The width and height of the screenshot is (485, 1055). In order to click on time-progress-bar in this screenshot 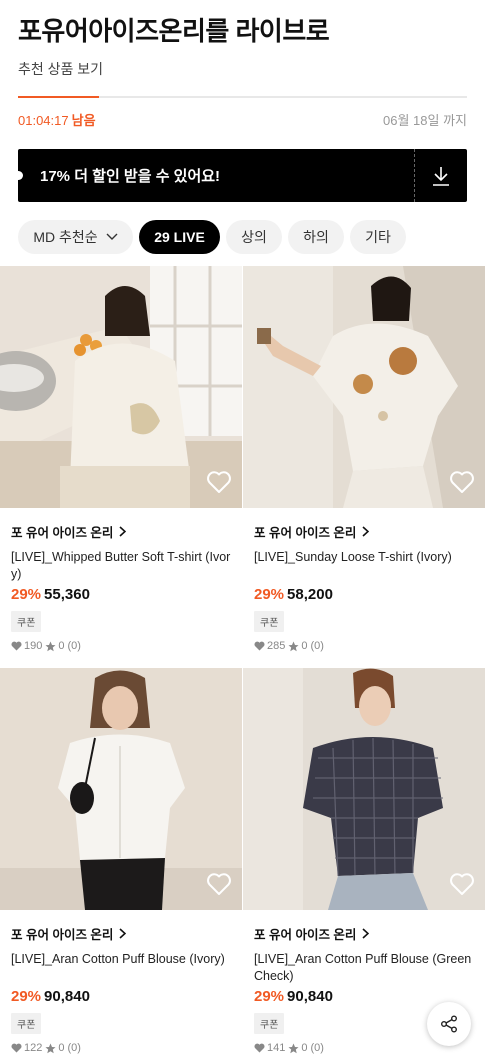, I will do `click(242, 97)`.